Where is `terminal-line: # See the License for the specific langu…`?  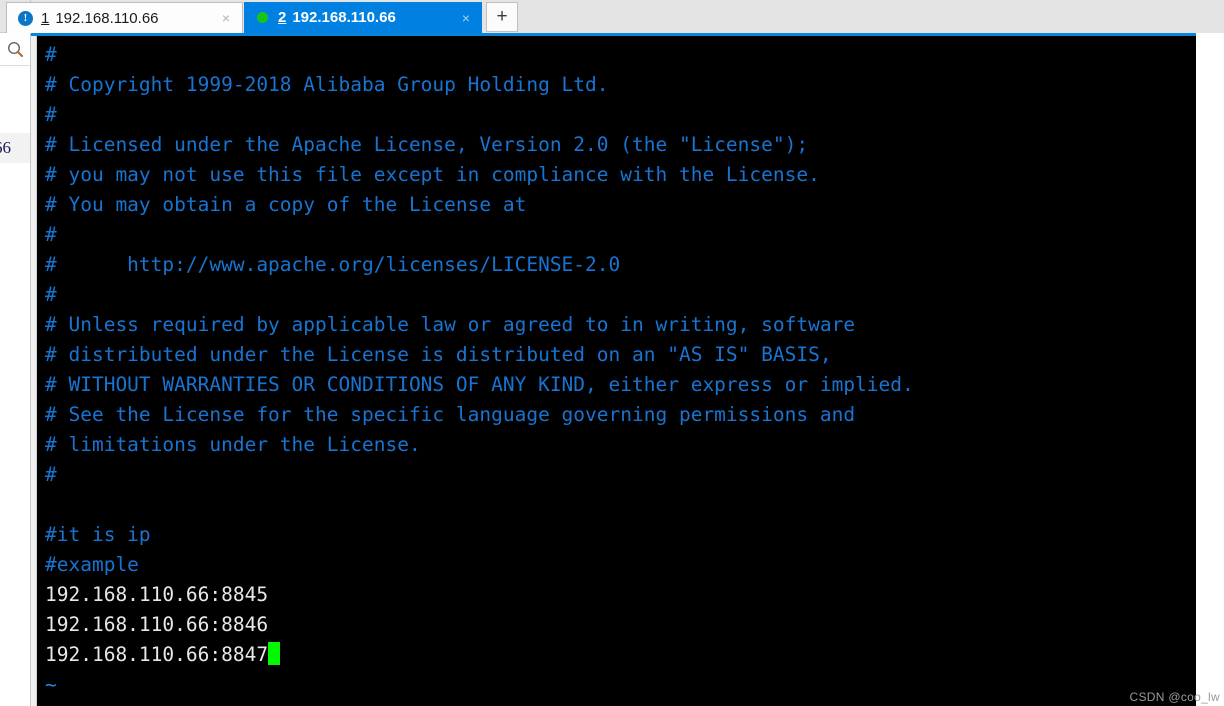
terminal-line: # See the License for the specific langu… is located at coordinates (616, 415).